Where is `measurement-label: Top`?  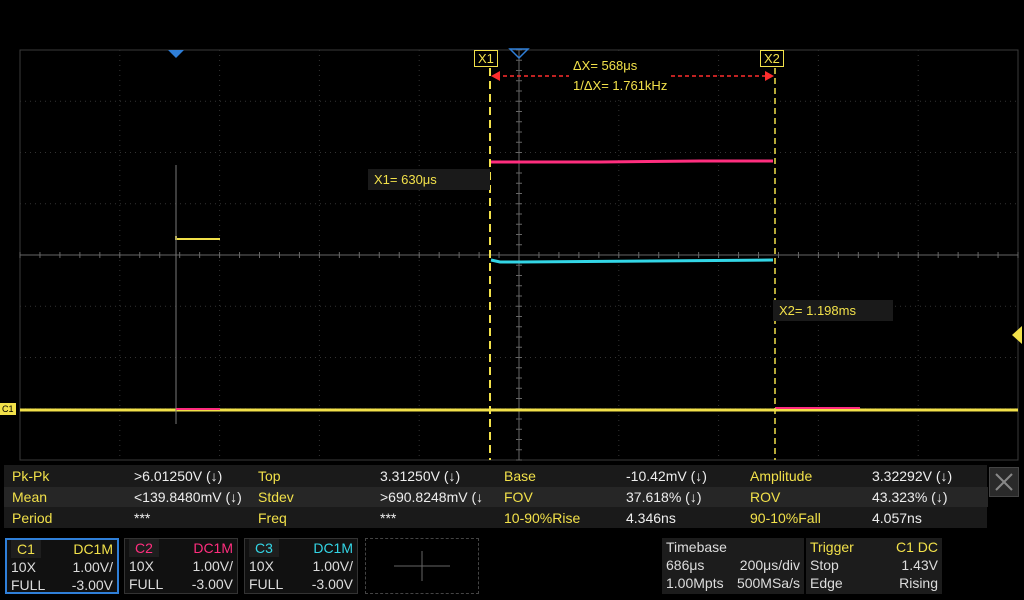
measurement-label: Top is located at coordinates (269, 476).